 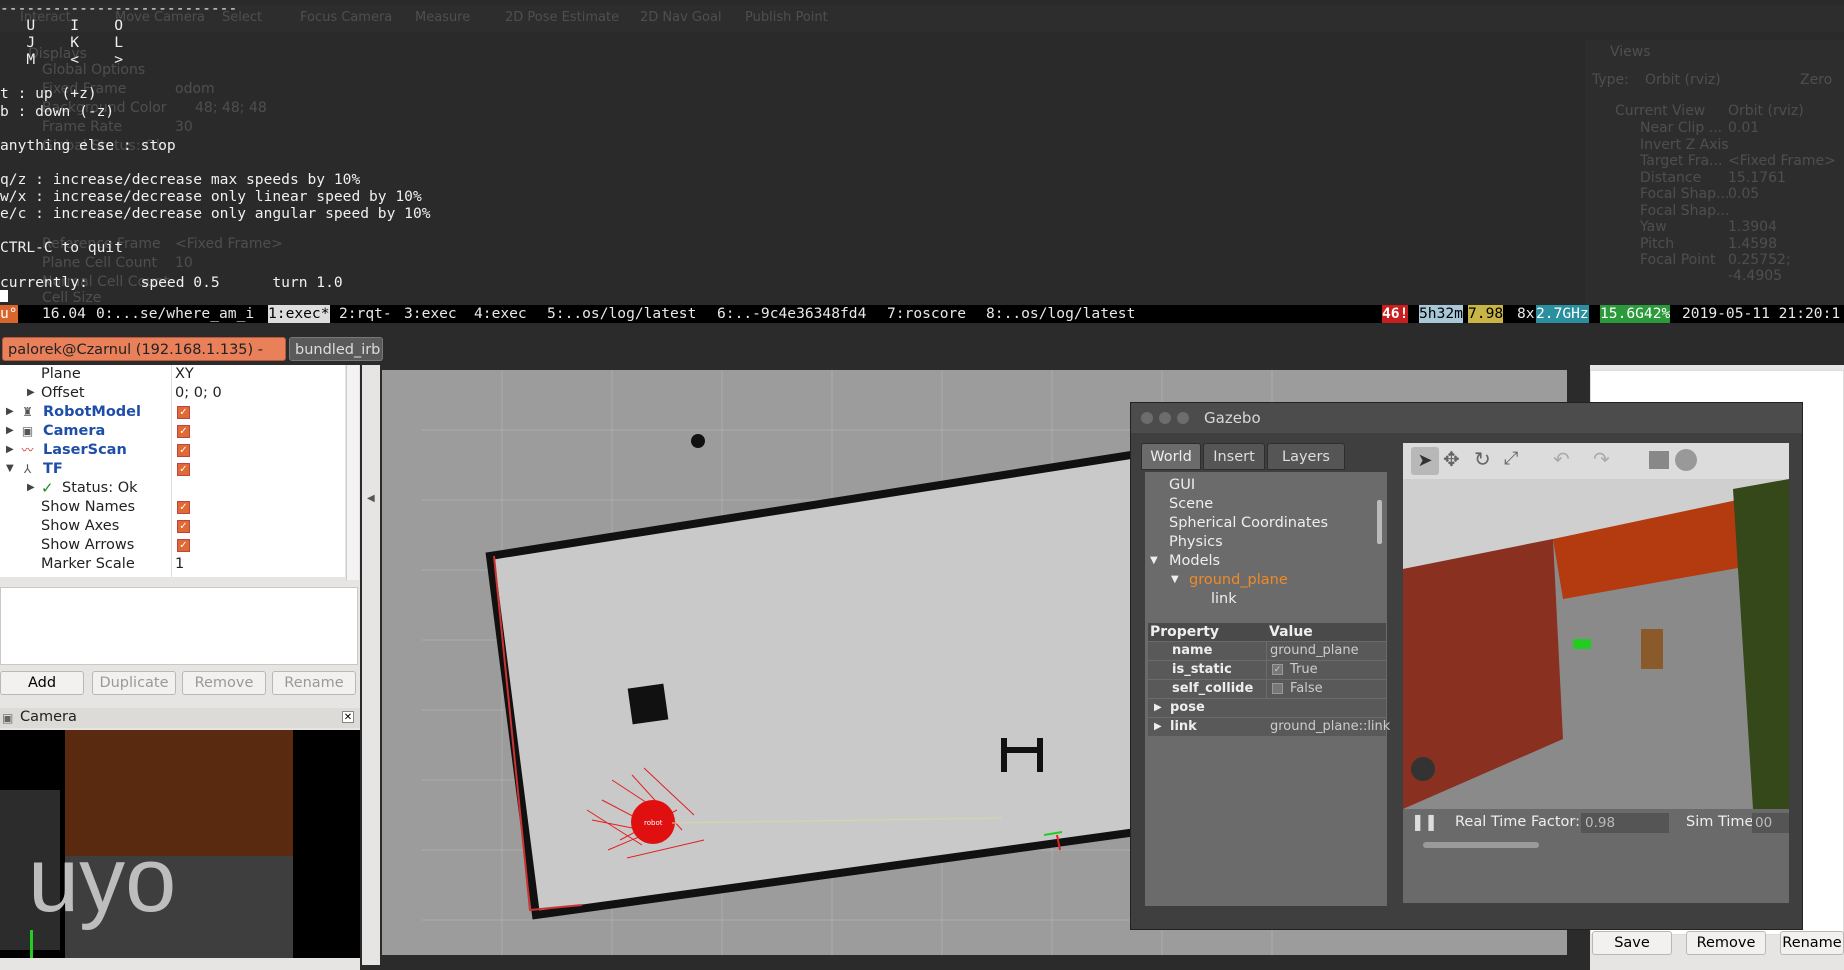 I want to click on tab-insert: Insert, so click(x=1234, y=456).